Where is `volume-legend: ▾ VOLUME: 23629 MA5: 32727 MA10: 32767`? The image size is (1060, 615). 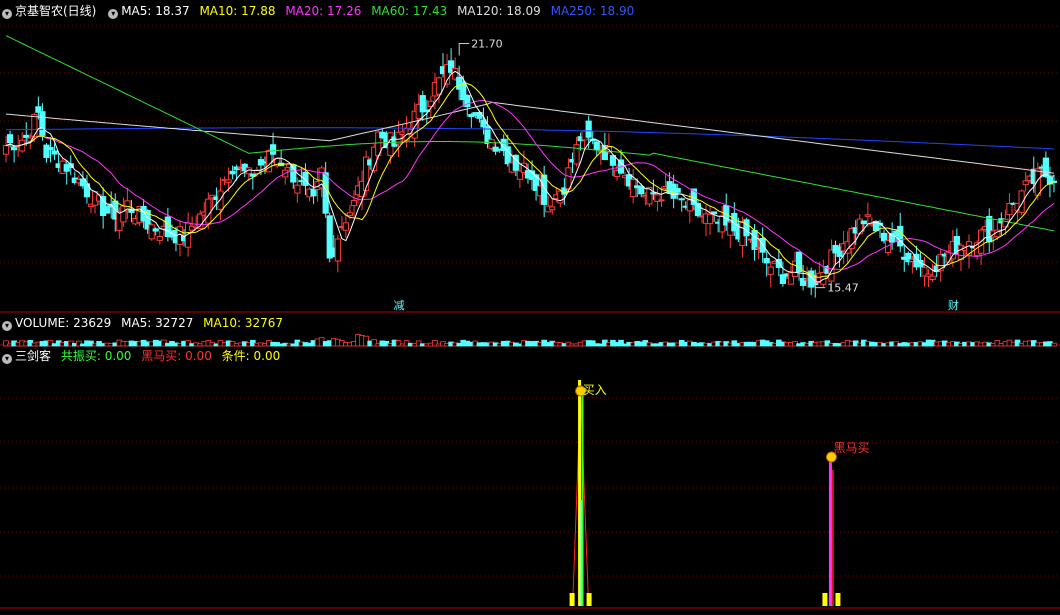
volume-legend: ▾ VOLUME: 23629 MA5: 32727 MA10: 32767 is located at coordinates (144, 323).